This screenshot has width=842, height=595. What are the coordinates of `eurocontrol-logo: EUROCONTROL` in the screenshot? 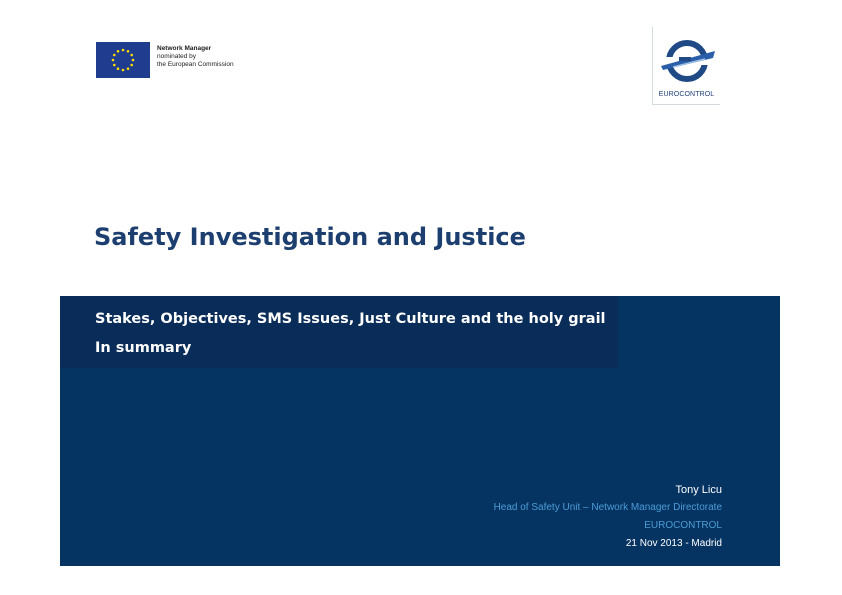 It's located at (686, 66).